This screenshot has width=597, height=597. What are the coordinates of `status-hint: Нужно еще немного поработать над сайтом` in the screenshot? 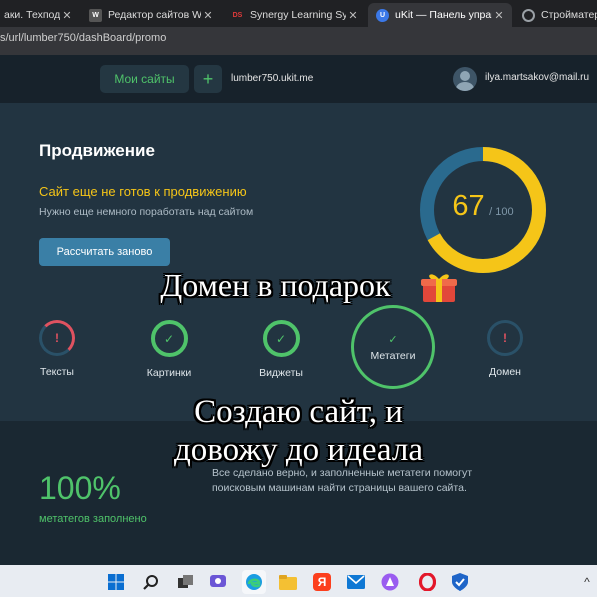 It's located at (146, 212).